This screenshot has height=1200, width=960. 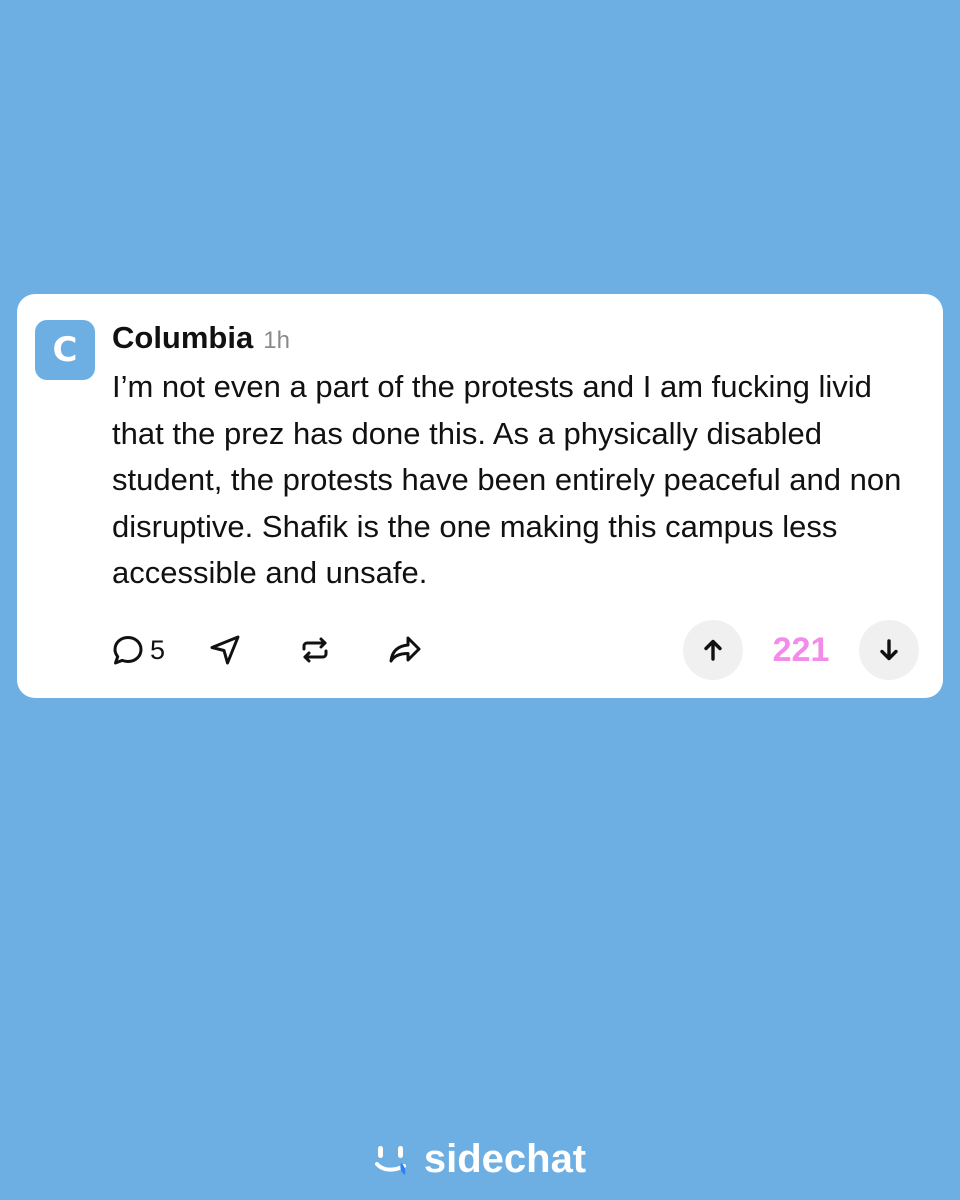 I want to click on share-button, so click(x=405, y=650).